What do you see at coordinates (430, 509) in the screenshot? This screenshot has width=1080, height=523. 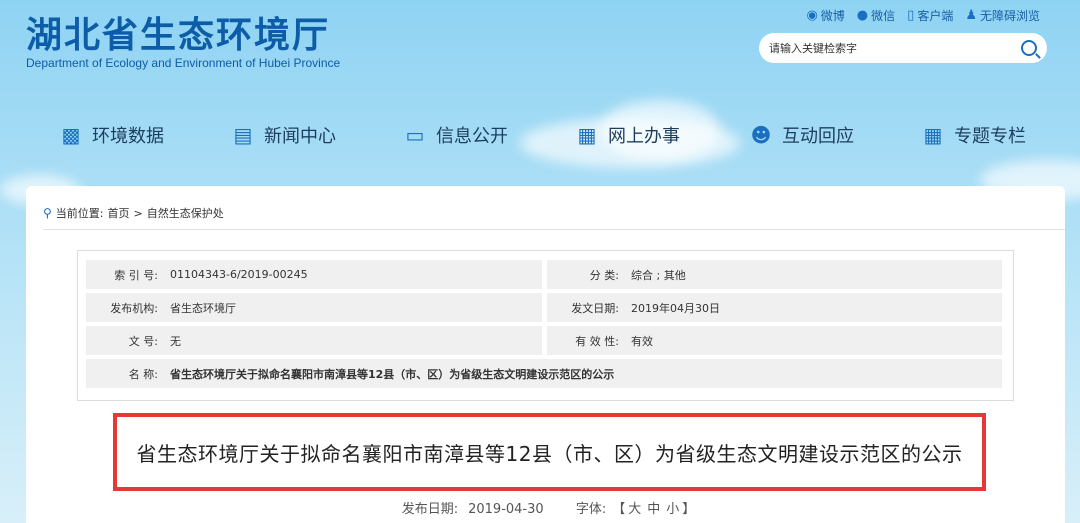 I see `publish-date-label: 发布日期:` at bounding box center [430, 509].